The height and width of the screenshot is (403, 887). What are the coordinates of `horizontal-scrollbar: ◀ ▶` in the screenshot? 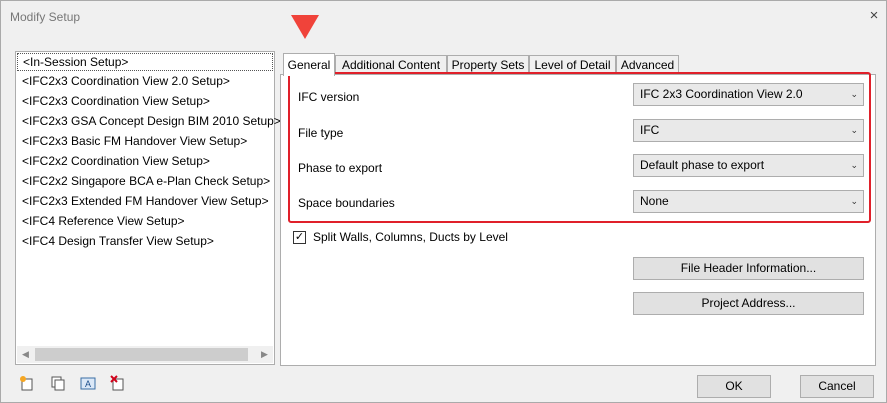 It's located at (145, 354).